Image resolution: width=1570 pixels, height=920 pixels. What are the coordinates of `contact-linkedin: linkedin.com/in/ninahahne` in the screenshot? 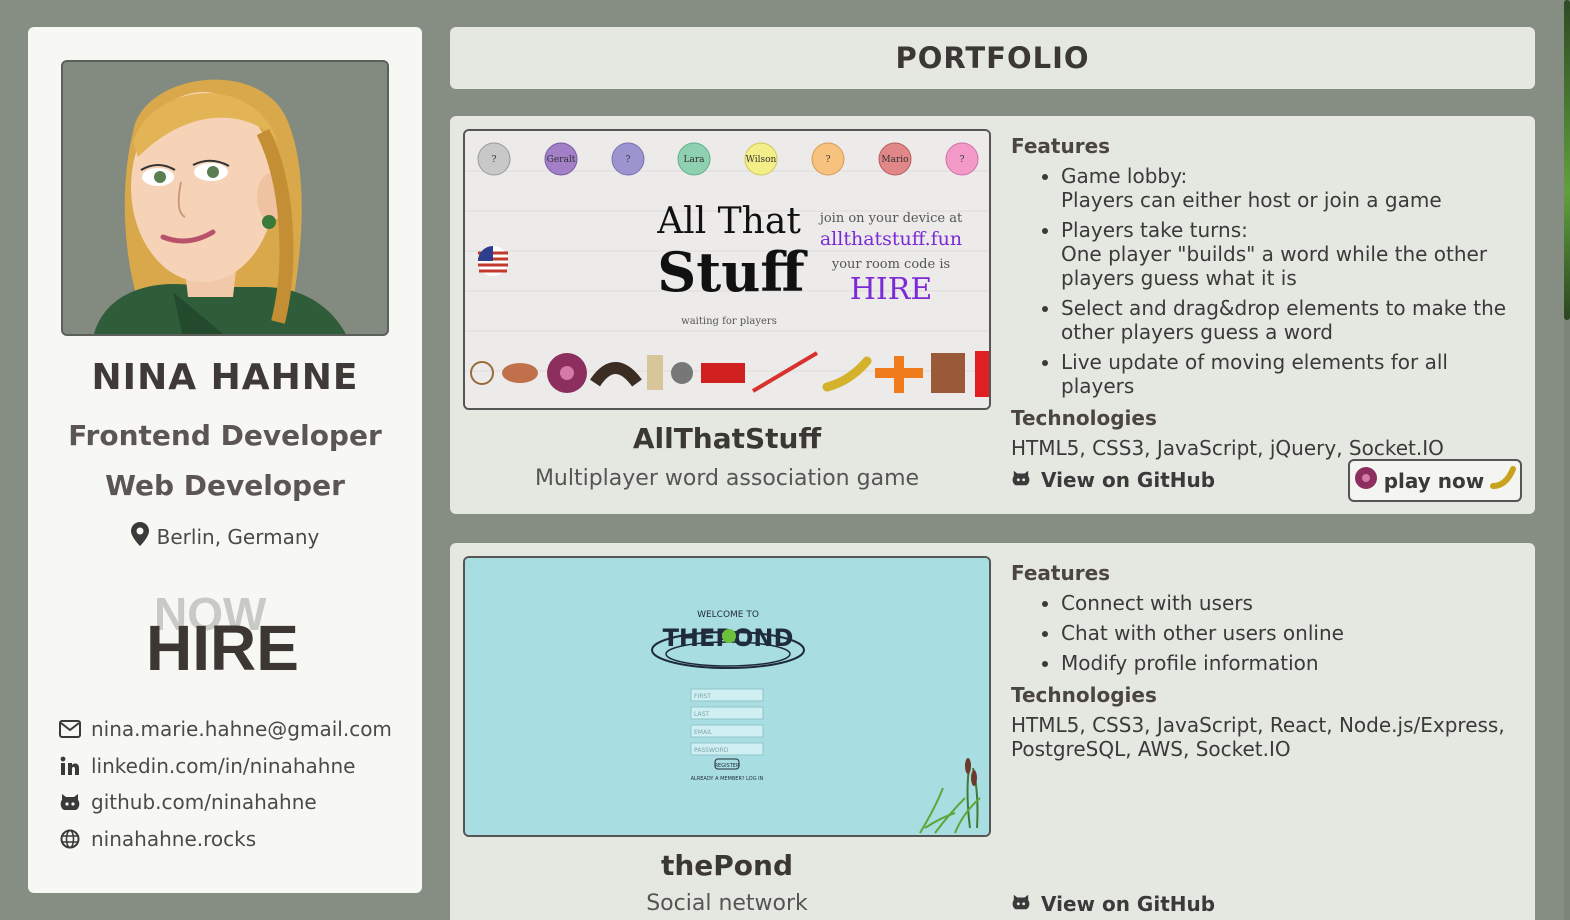 It's located at (225, 766).